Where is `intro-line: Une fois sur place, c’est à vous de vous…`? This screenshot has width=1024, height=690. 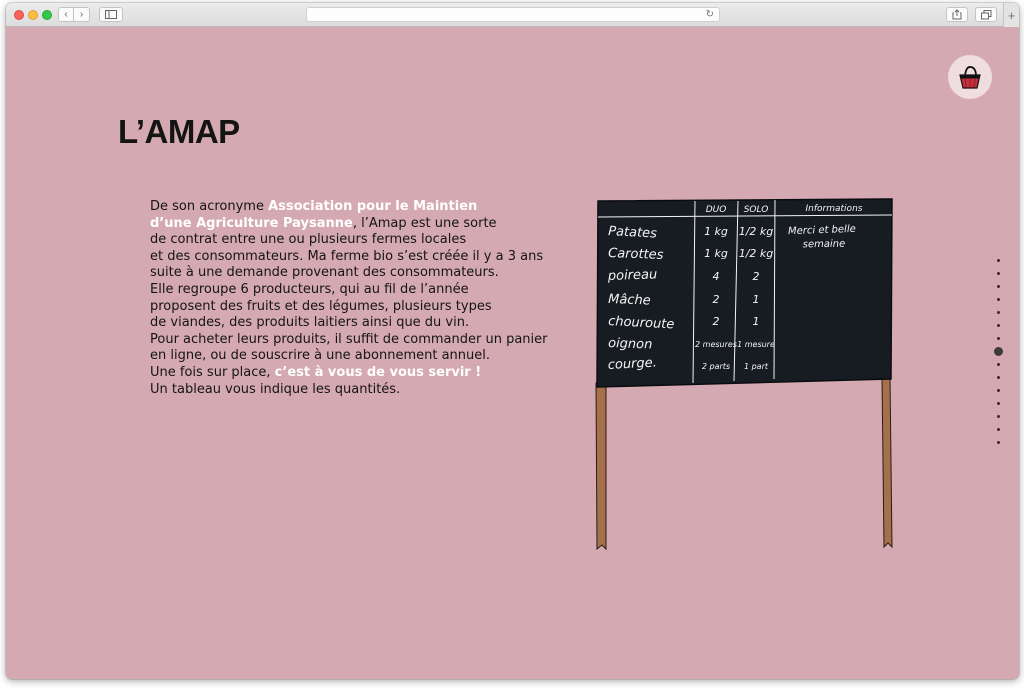
intro-line: Une fois sur place, c’est à vous de vous… is located at coordinates (360, 373).